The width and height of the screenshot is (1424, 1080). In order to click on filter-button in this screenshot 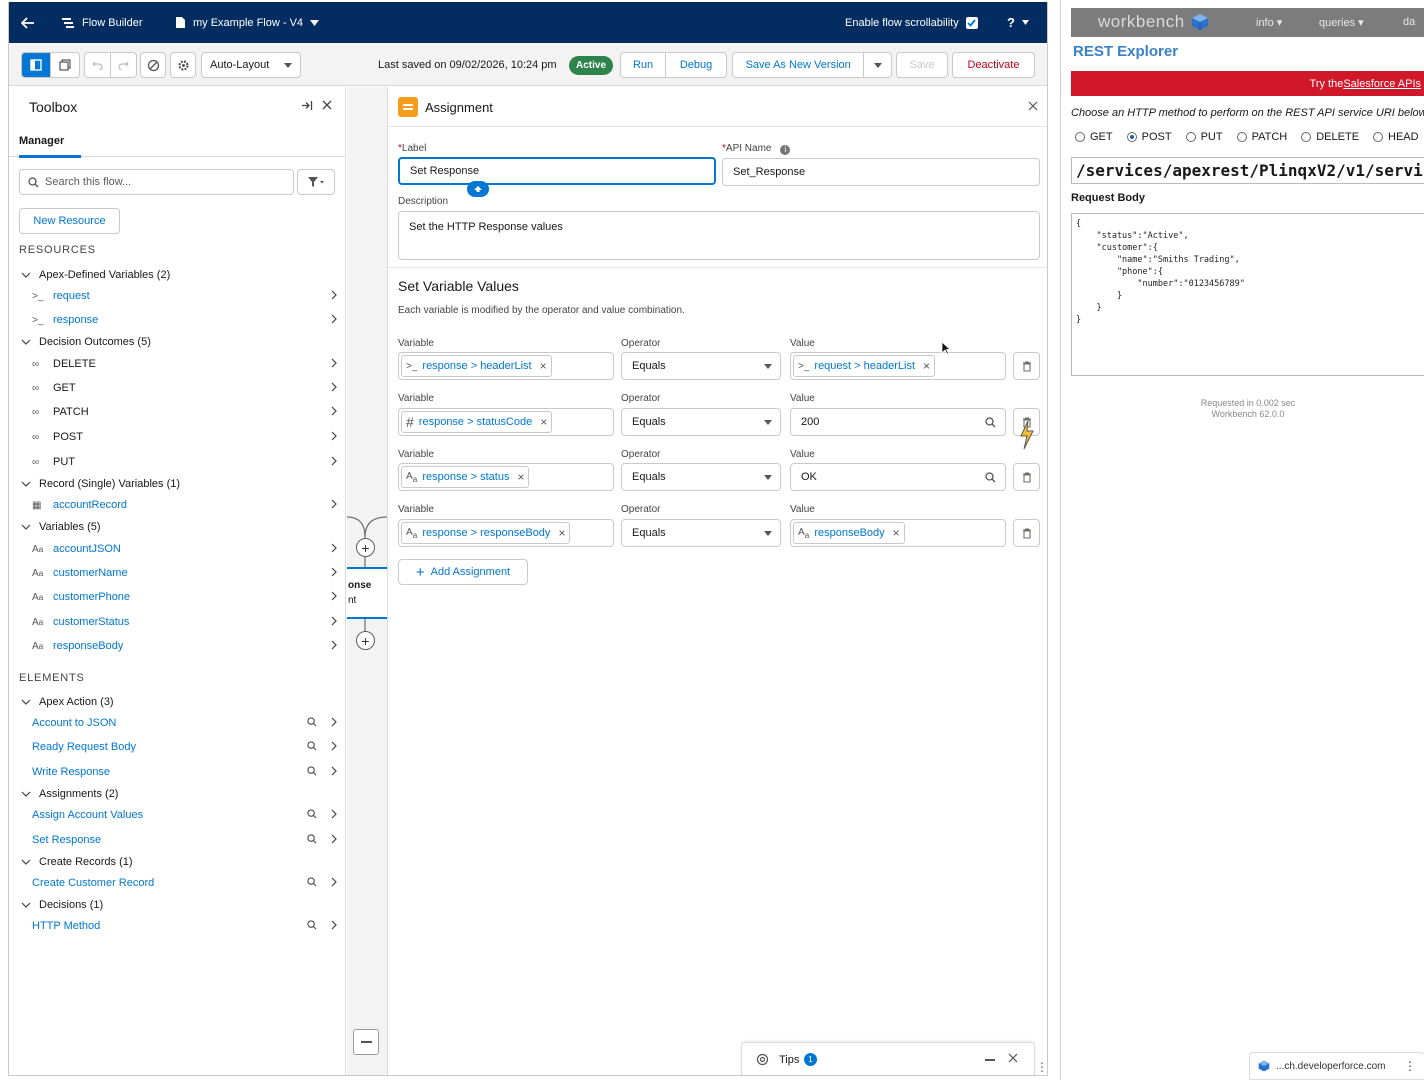, I will do `click(316, 182)`.